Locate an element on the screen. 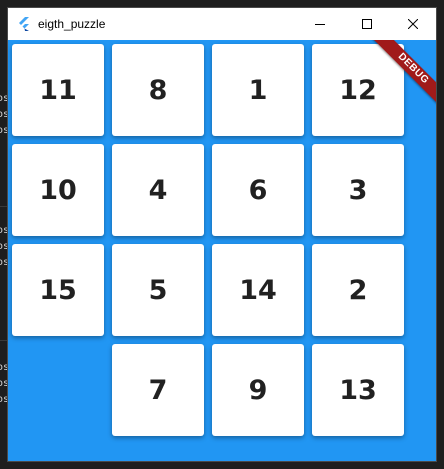 The image size is (444, 469). puzzle-tile: 6 is located at coordinates (258, 190).